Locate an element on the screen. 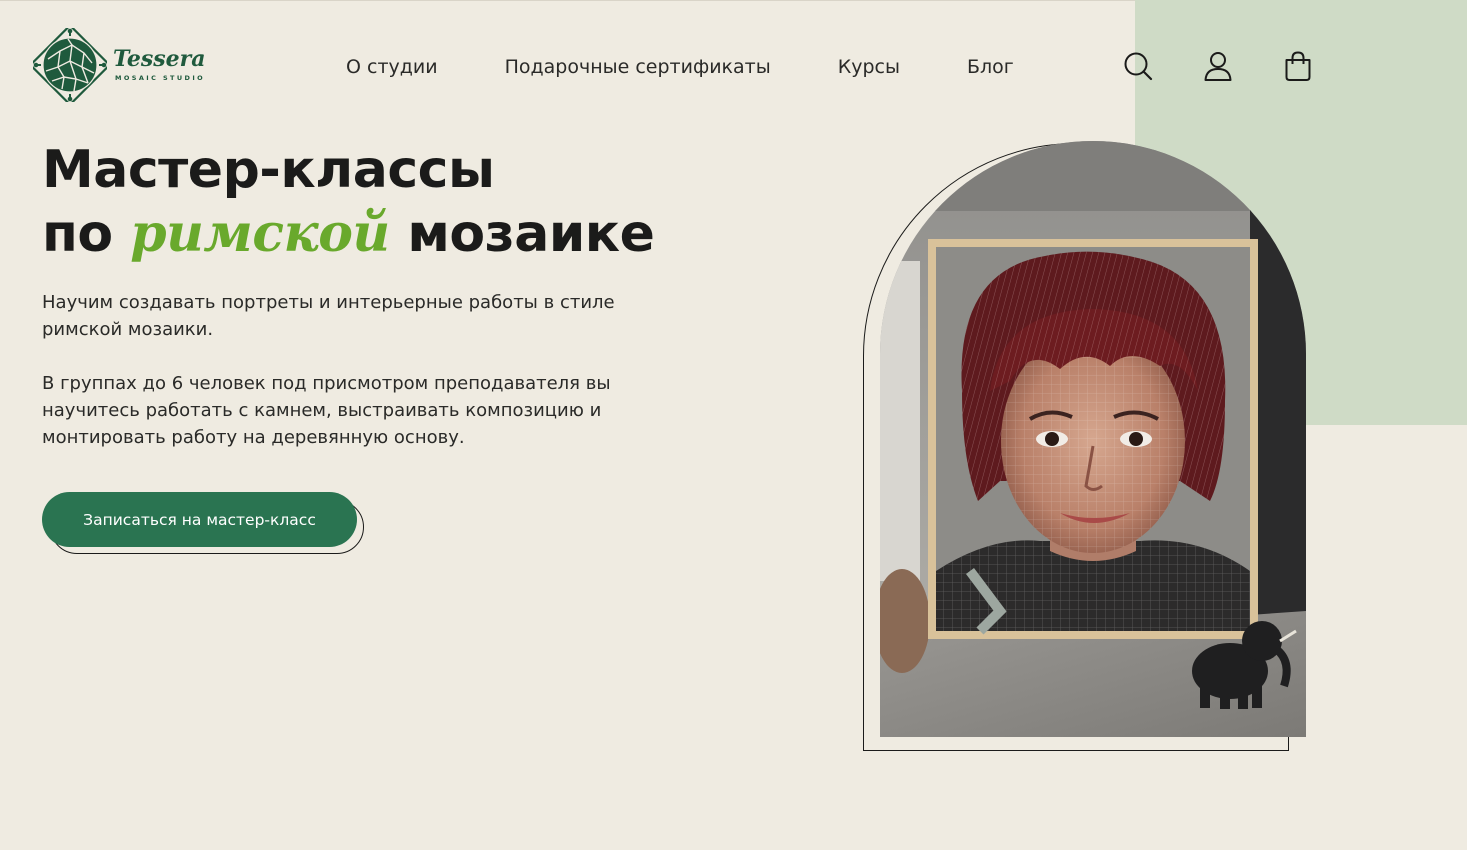  cta-wrapper: Записаться на мастер-класс is located at coordinates (203, 524).